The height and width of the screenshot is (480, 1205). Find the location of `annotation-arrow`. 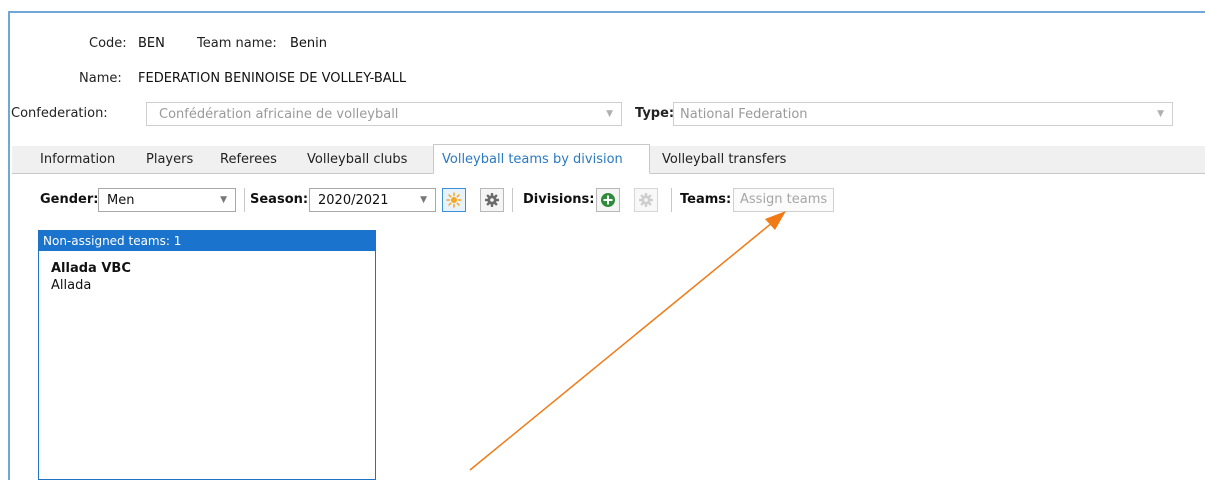

annotation-arrow is located at coordinates (627, 341).